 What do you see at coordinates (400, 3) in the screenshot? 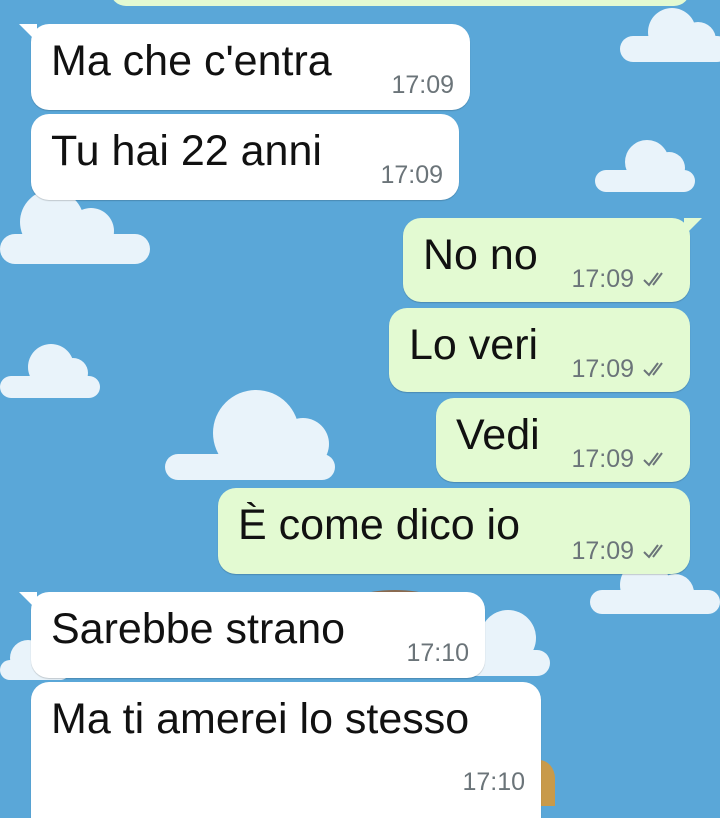
I see `message-bubble-partial` at bounding box center [400, 3].